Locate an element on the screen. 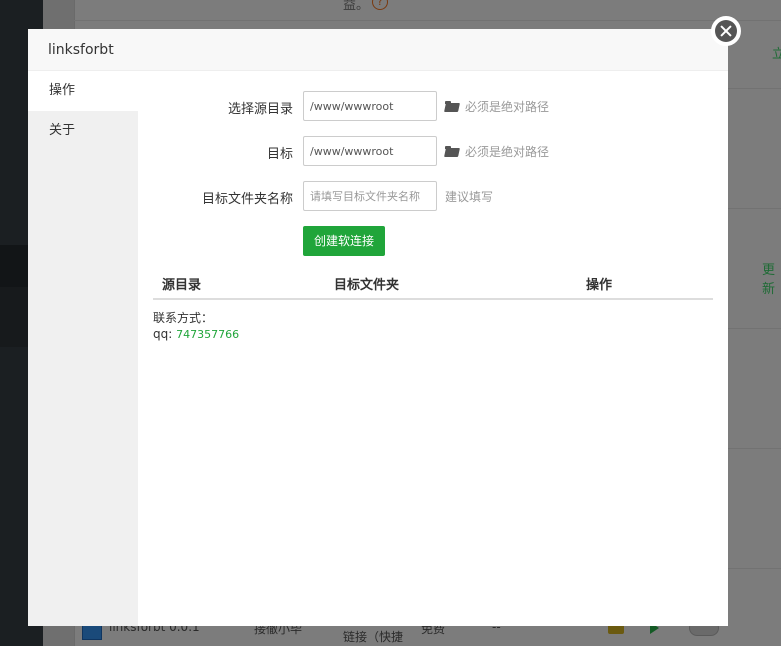 Image resolution: width=781 pixels, height=646 pixels. source-dir-input is located at coordinates (370, 106).